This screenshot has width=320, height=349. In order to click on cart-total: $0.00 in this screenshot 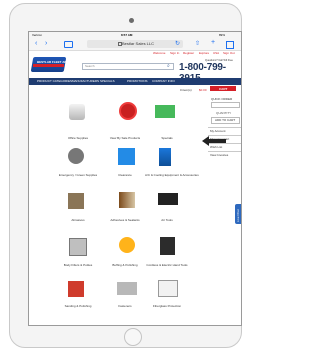, I will do `click(203, 90)`.